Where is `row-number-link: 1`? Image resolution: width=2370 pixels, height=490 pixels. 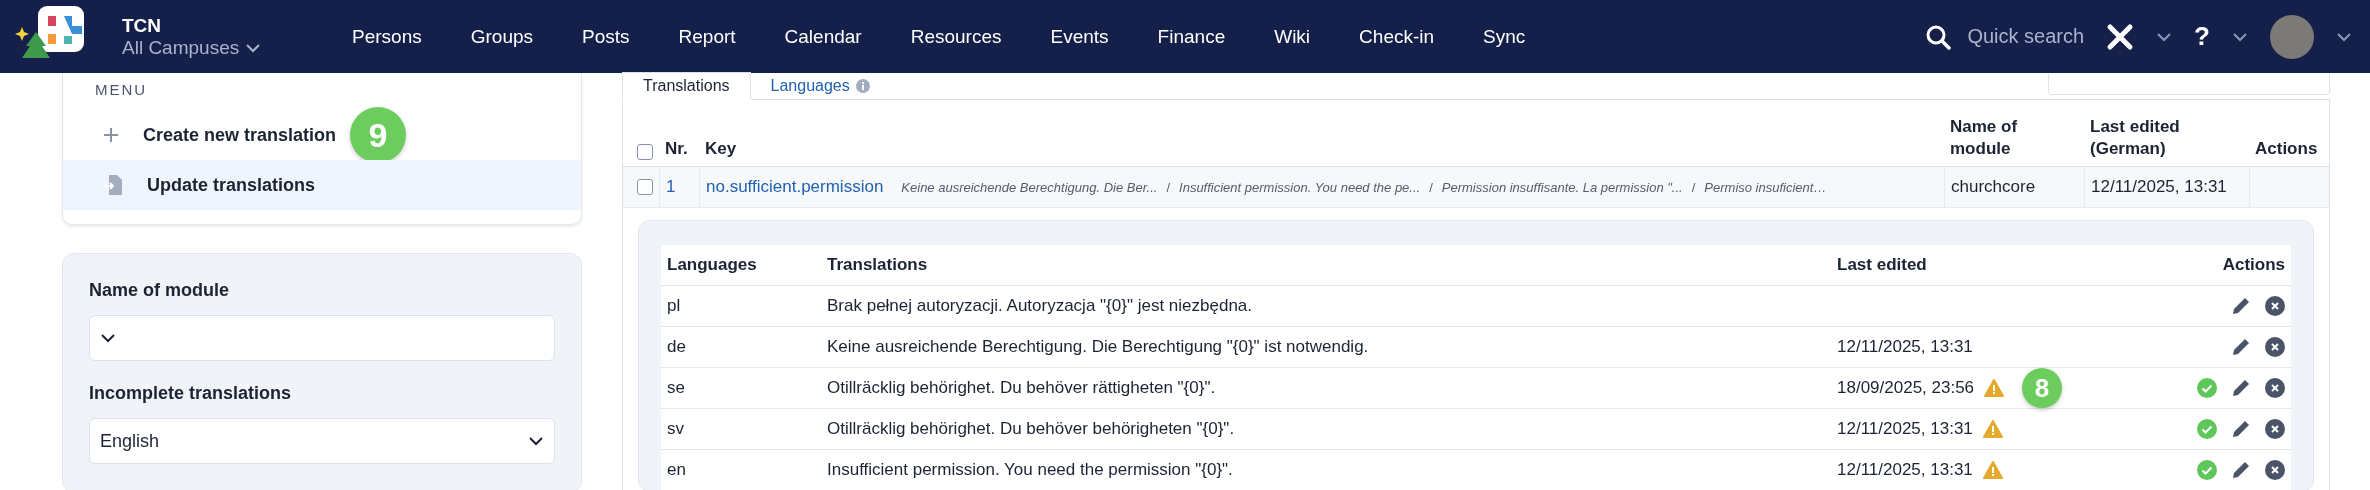 row-number-link: 1 is located at coordinates (671, 187).